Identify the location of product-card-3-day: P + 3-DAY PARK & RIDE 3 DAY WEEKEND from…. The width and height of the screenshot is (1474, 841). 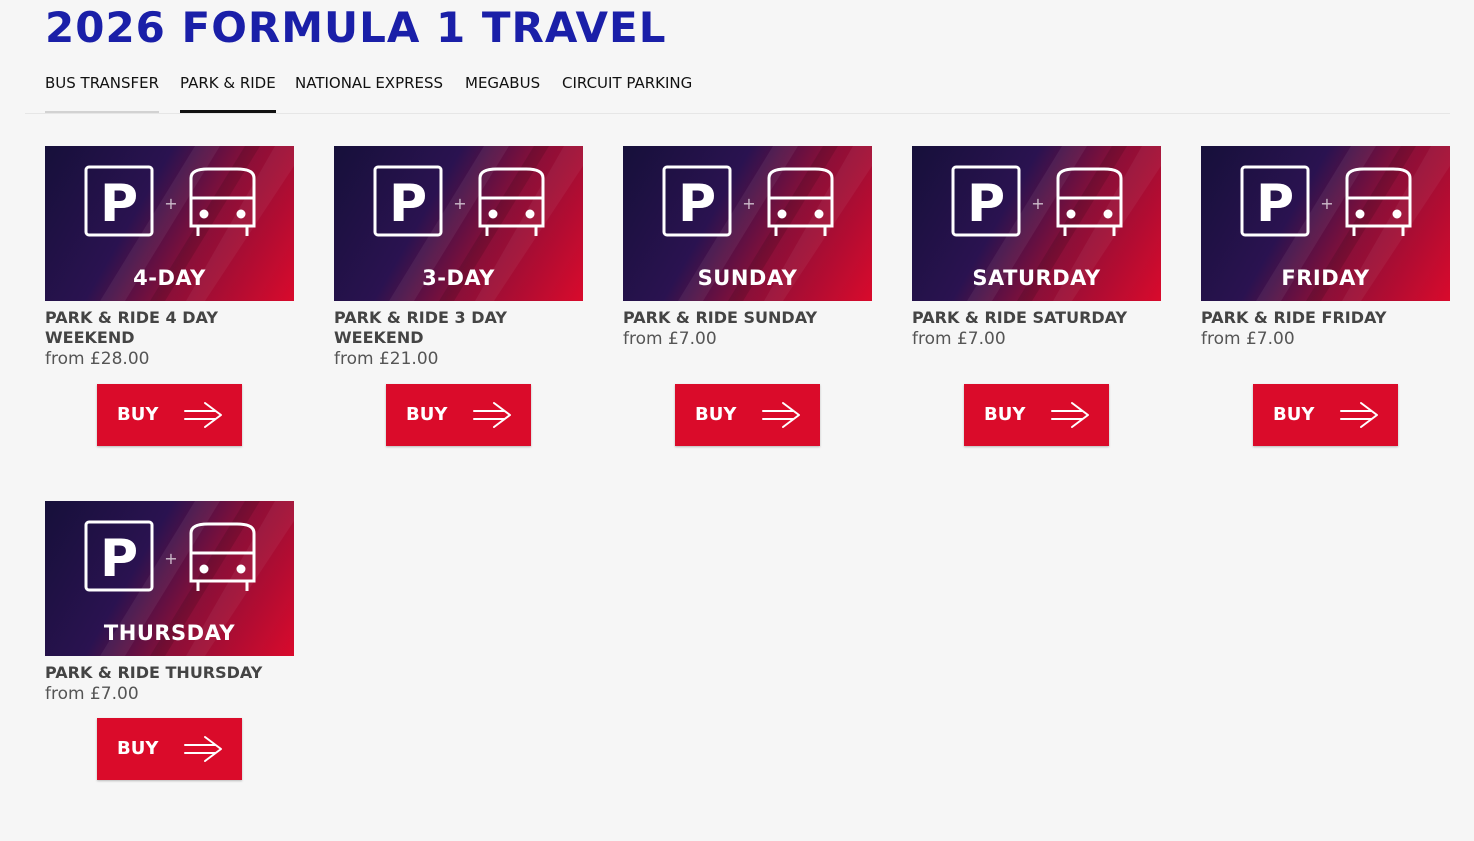
(458, 257).